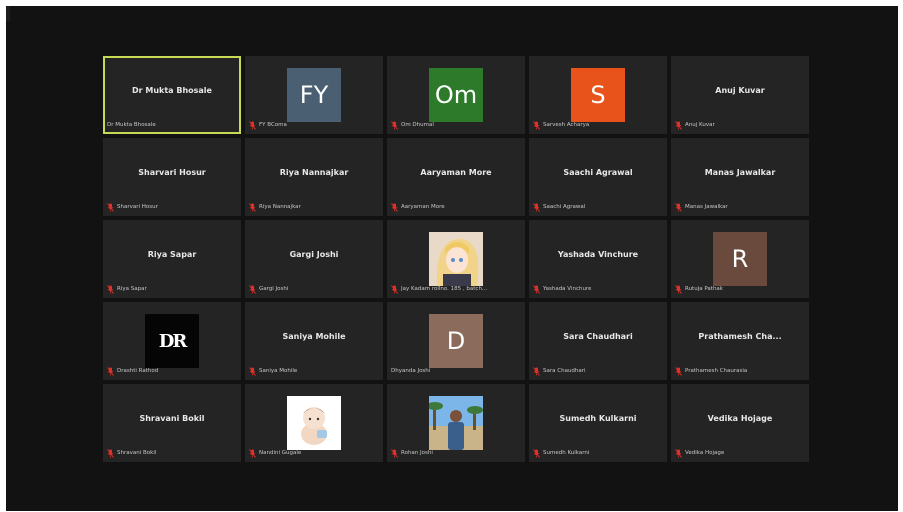 The width and height of the screenshot is (903, 512). What do you see at coordinates (273, 125) in the screenshot?
I see `participant-name-label: FY BComa` at bounding box center [273, 125].